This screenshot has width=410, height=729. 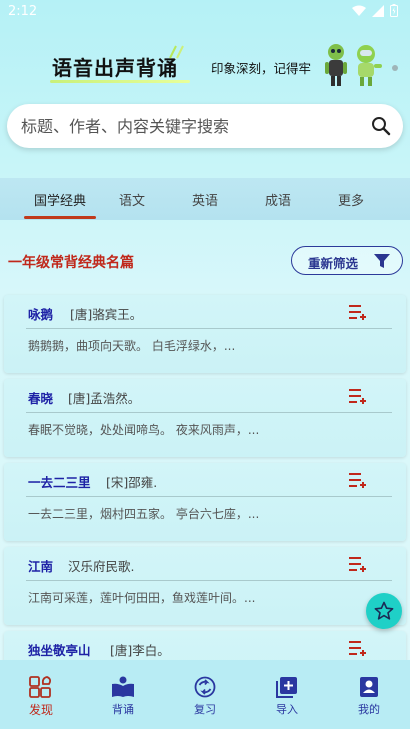 I want to click on nav-review: 复习, so click(x=205, y=694).